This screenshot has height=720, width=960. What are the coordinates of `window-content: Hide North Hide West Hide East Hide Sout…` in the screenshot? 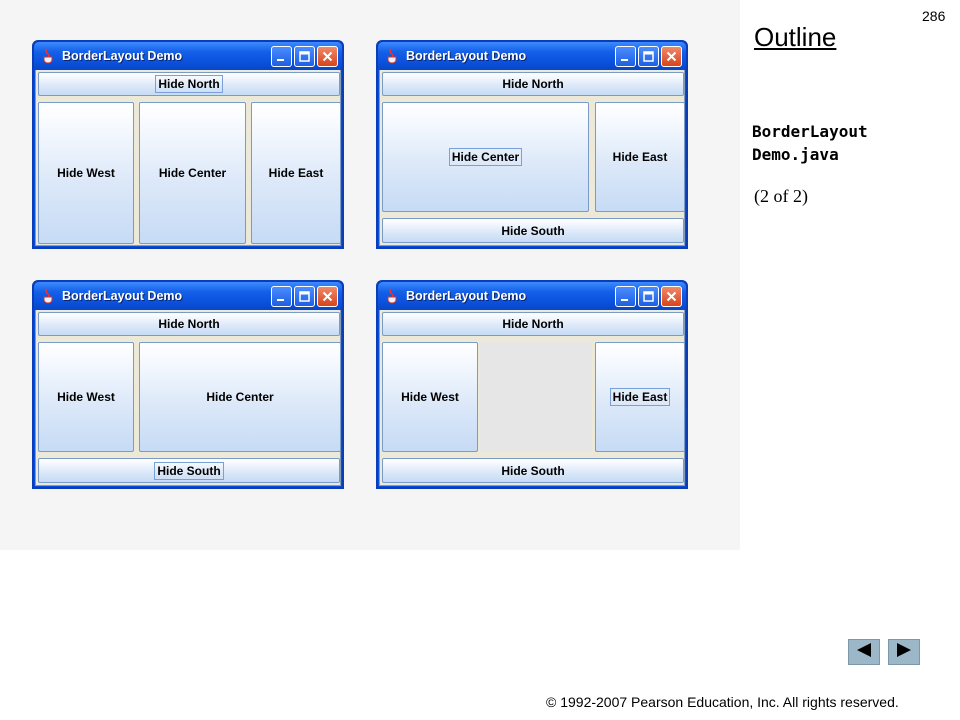 It's located at (532, 398).